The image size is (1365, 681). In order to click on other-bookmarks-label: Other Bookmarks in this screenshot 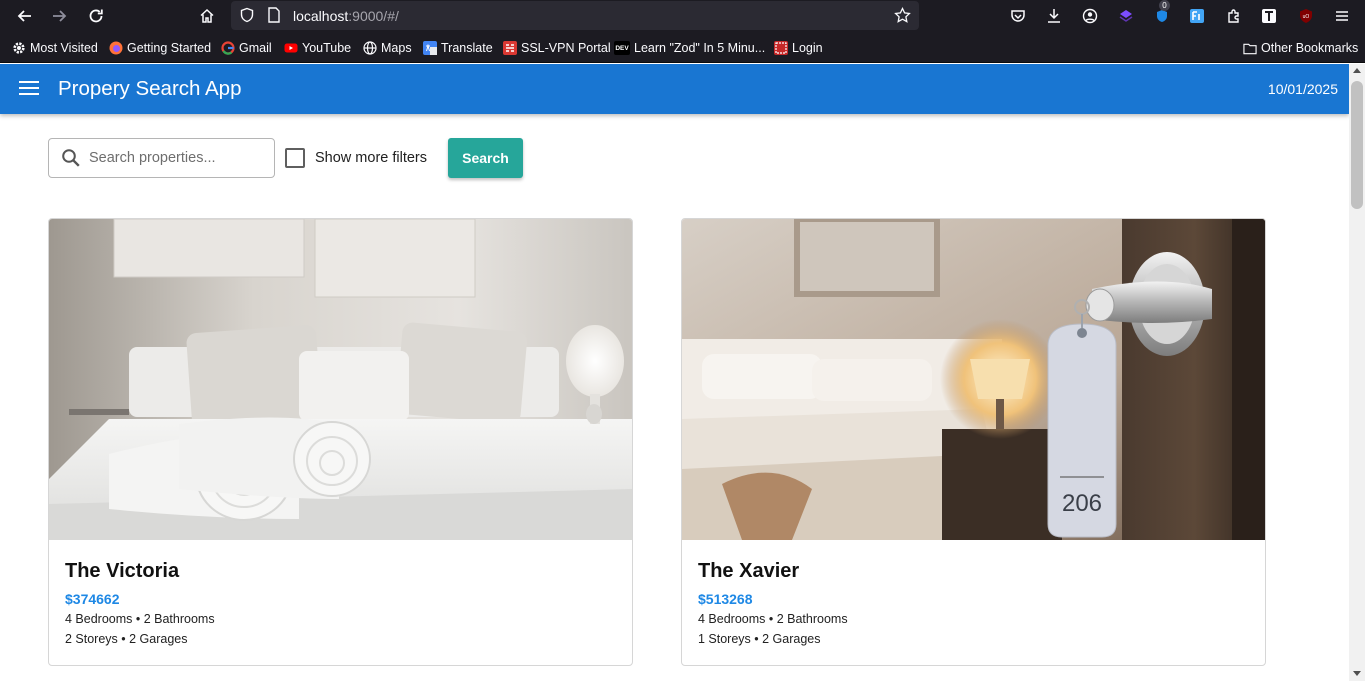, I will do `click(1310, 48)`.